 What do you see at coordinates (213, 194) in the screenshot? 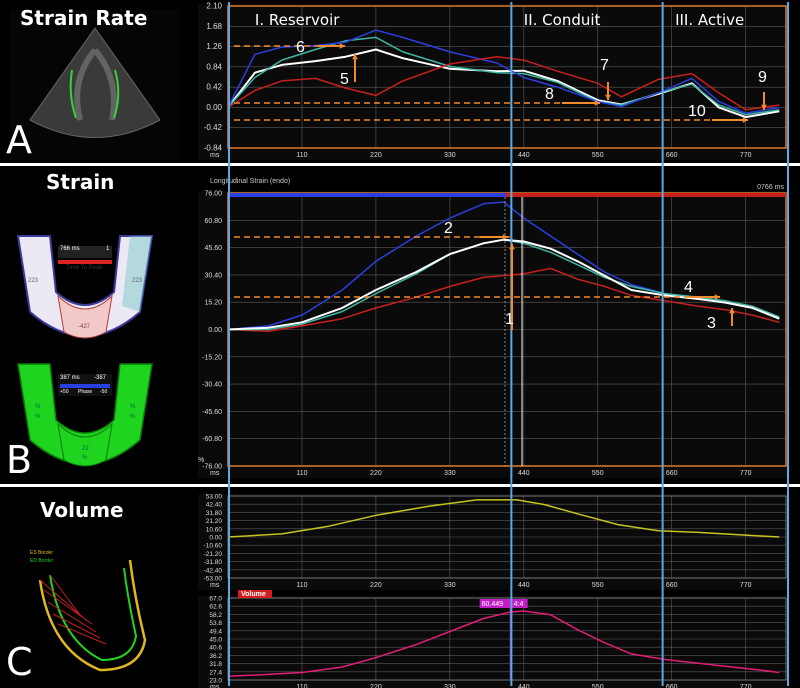
I see `y-tick-label: 76.00` at bounding box center [213, 194].